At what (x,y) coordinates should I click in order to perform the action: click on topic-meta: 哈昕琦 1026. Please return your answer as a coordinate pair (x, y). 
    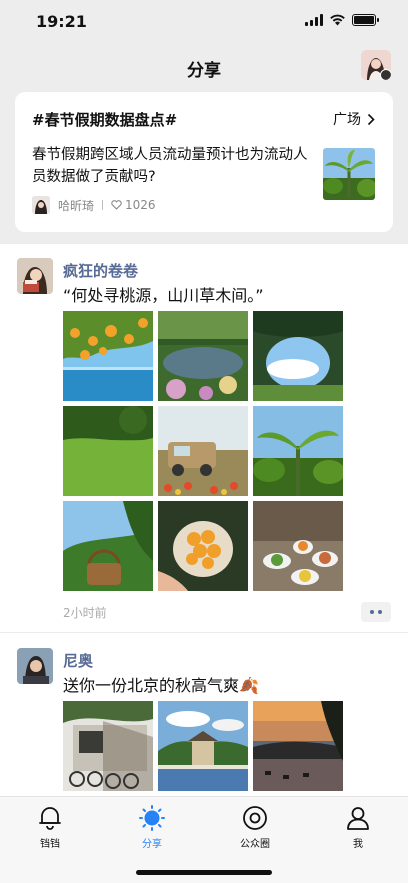
    Looking at the image, I should click on (94, 205).